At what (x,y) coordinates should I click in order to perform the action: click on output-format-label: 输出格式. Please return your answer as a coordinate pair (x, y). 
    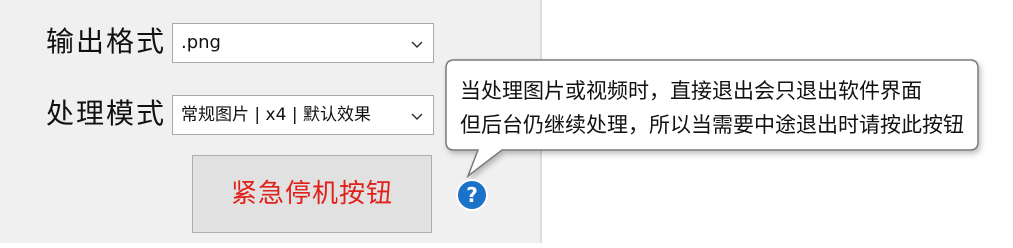
    Looking at the image, I should click on (106, 41).